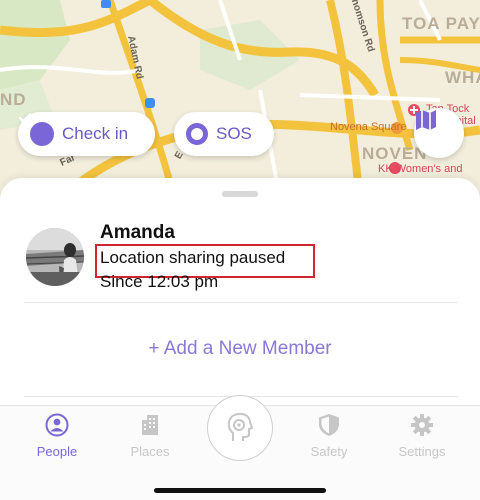 Image resolution: width=480 pixels, height=500 pixels. What do you see at coordinates (329, 451) in the screenshot?
I see `tab-label: Safety` at bounding box center [329, 451].